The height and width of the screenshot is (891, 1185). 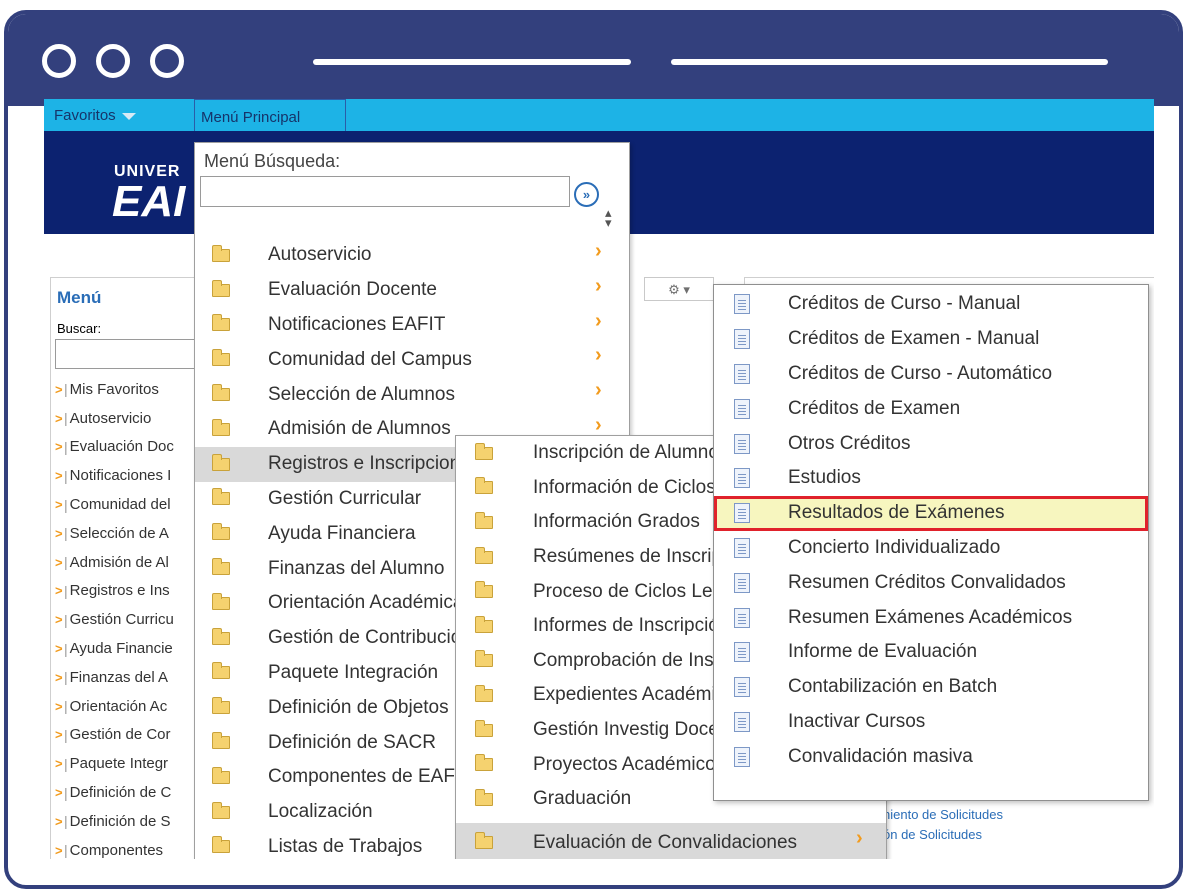 I want to click on left-menu-item: > | Paquete Integr, so click(x=114, y=763).